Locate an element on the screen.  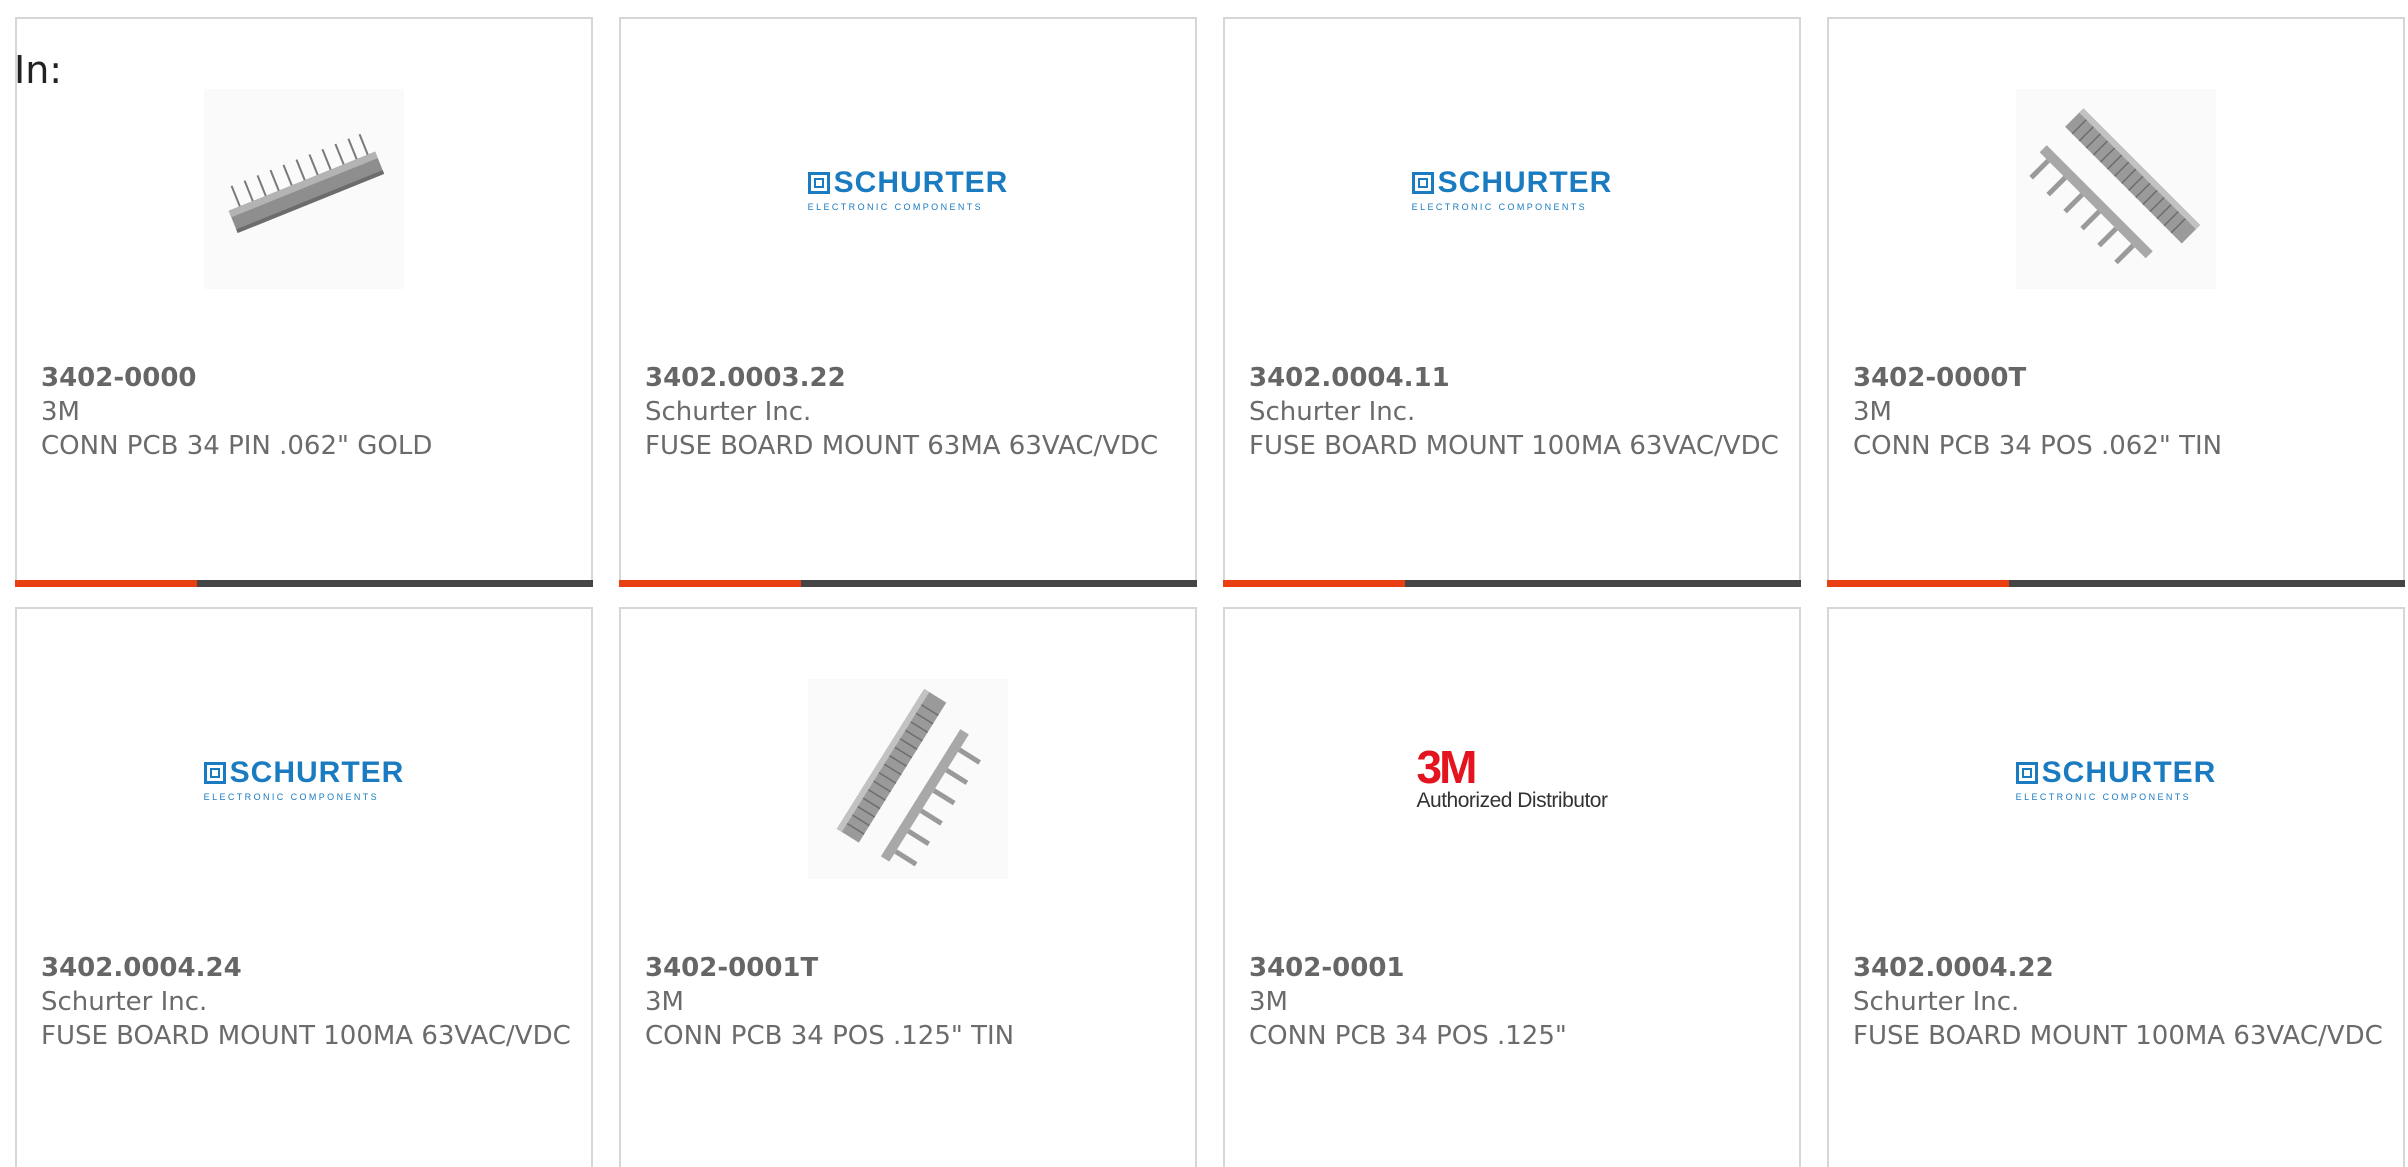
product-image: 3M Authorized Distributor is located at coordinates (1512, 779).